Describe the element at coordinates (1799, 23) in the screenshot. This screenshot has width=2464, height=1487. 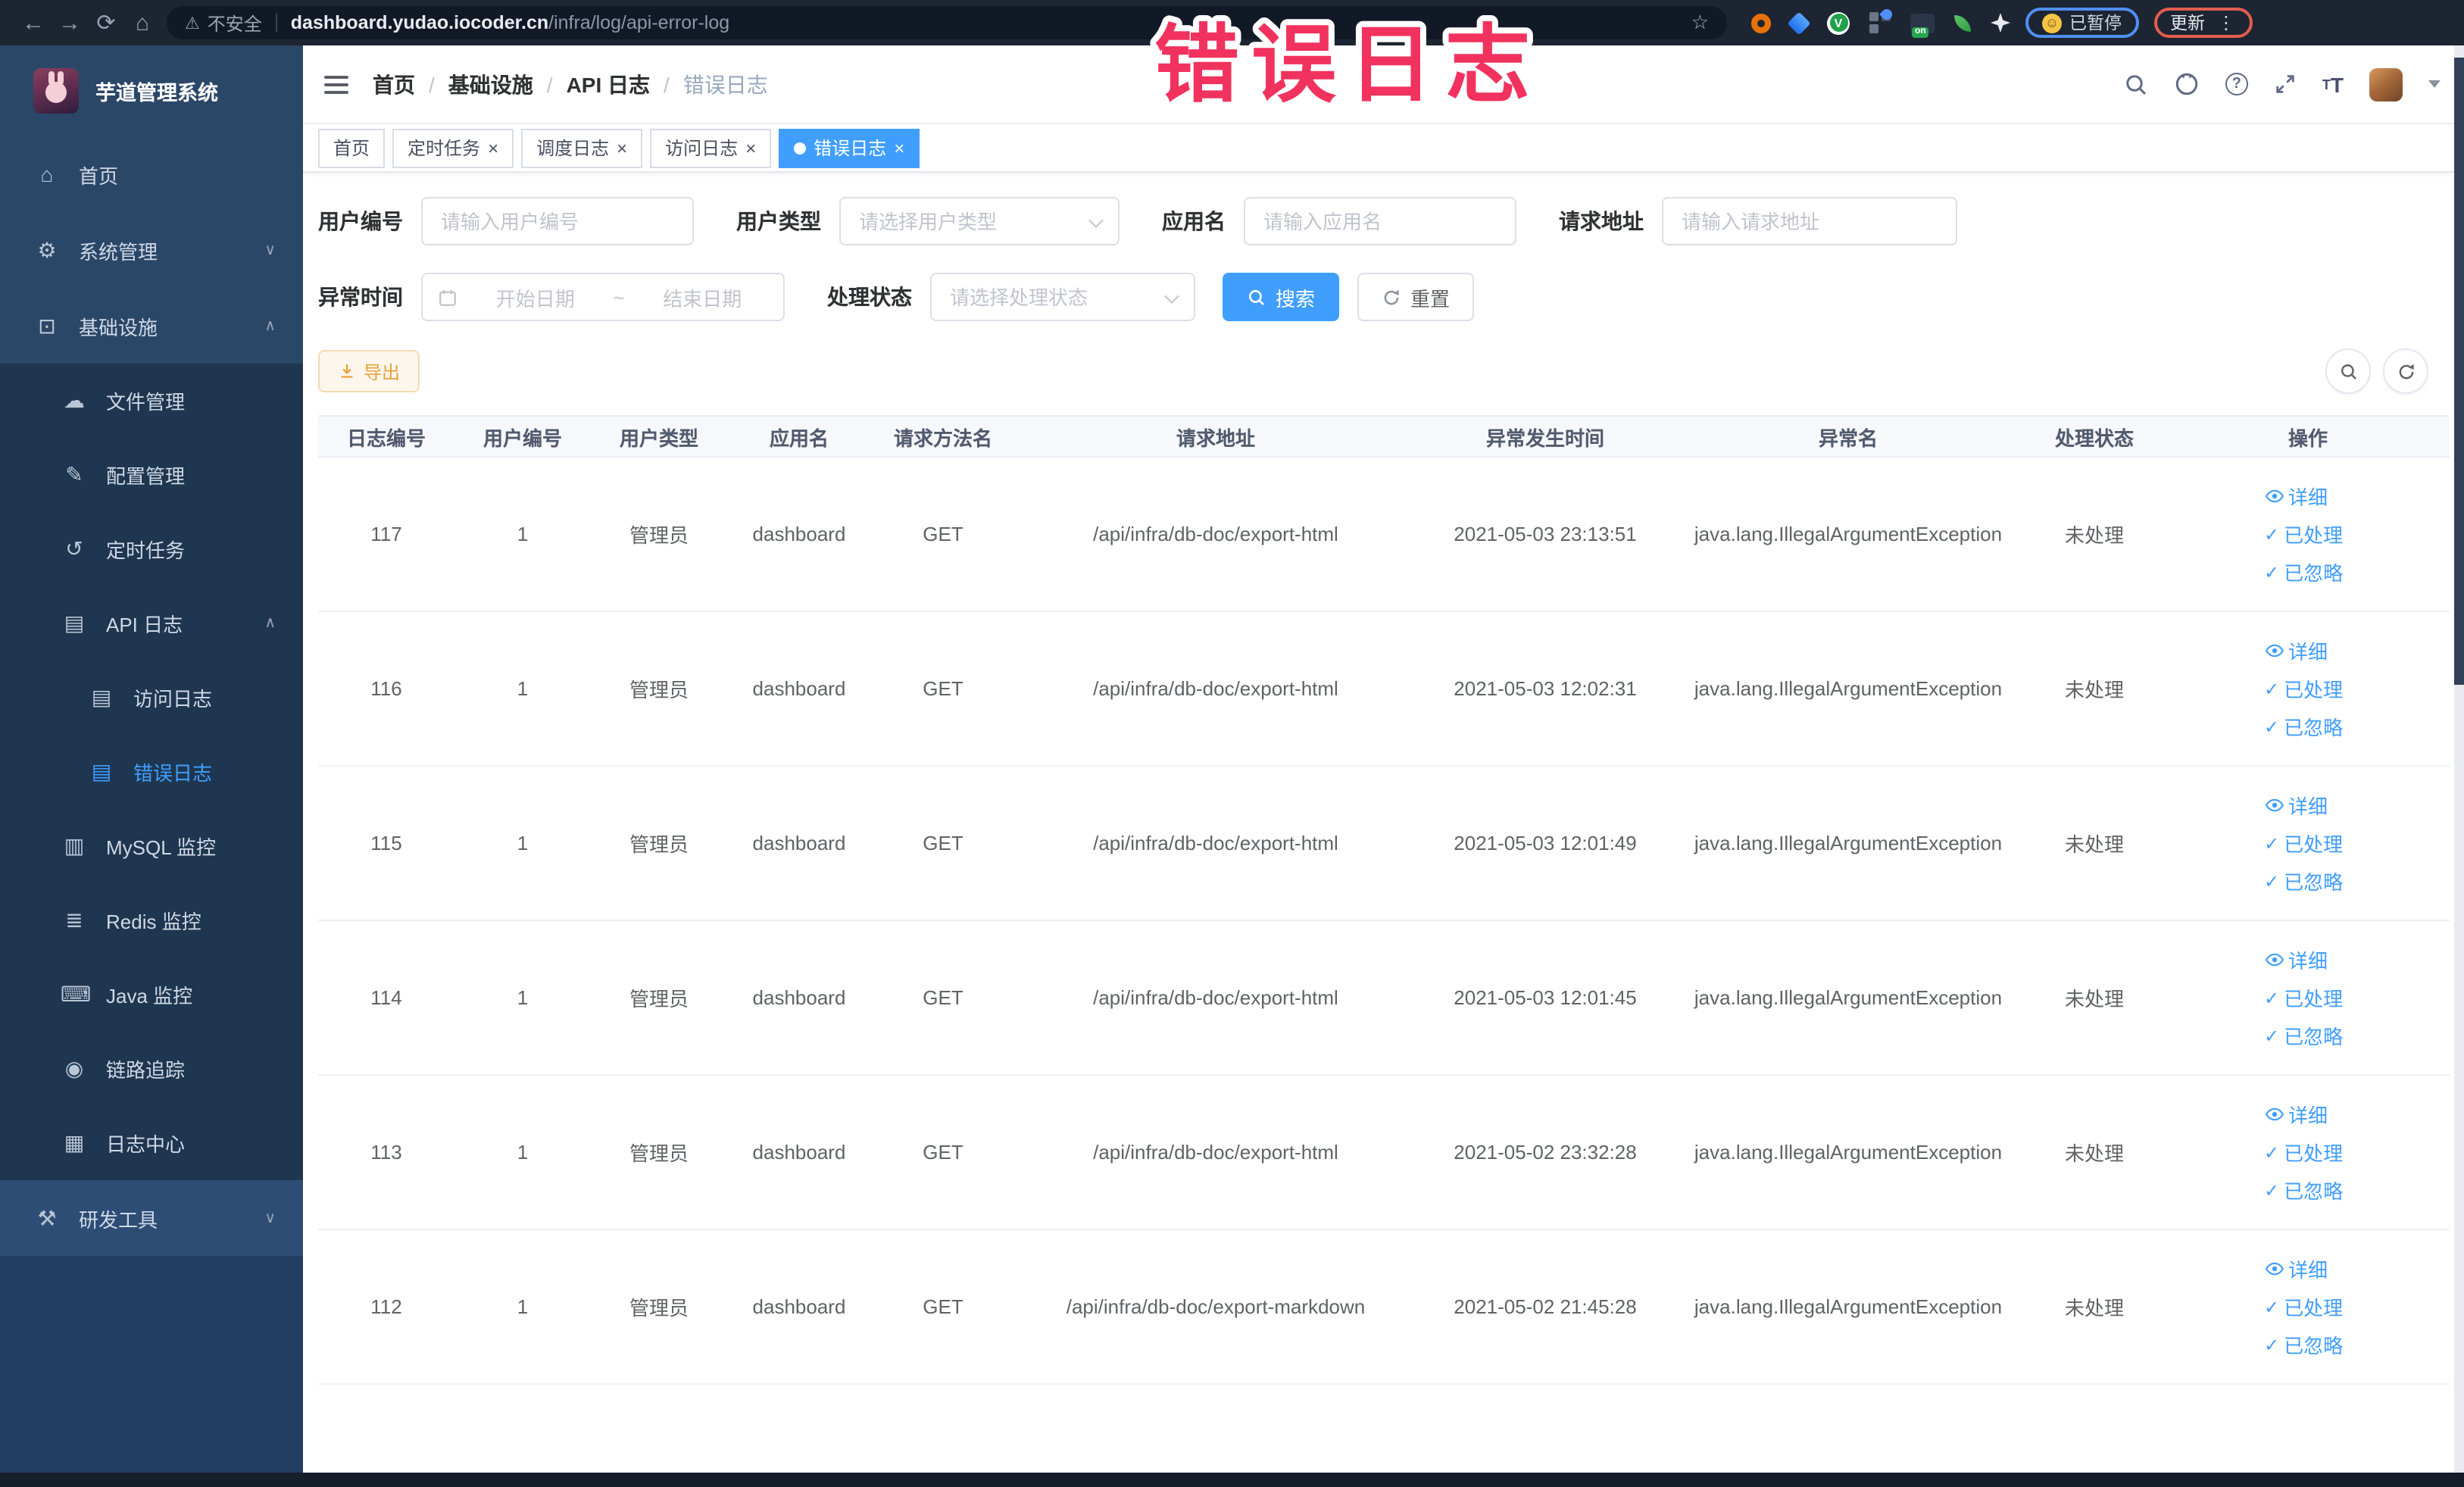
I see `extension-shield-icon` at that location.